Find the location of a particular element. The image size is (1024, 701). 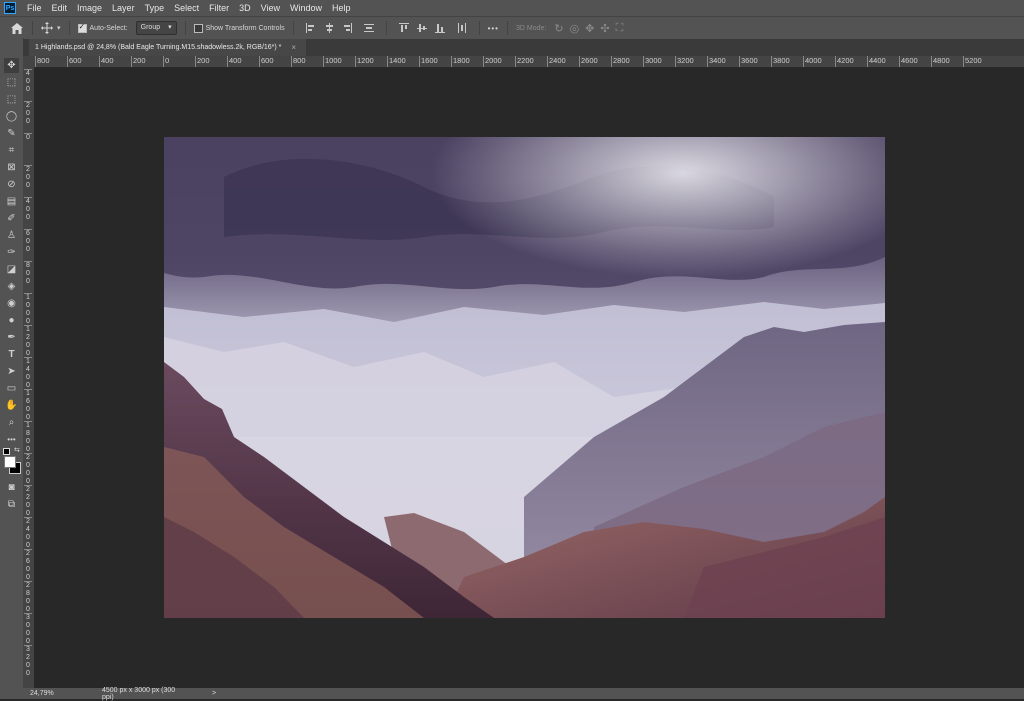

menu-filter: Filter is located at coordinates (219, 8).